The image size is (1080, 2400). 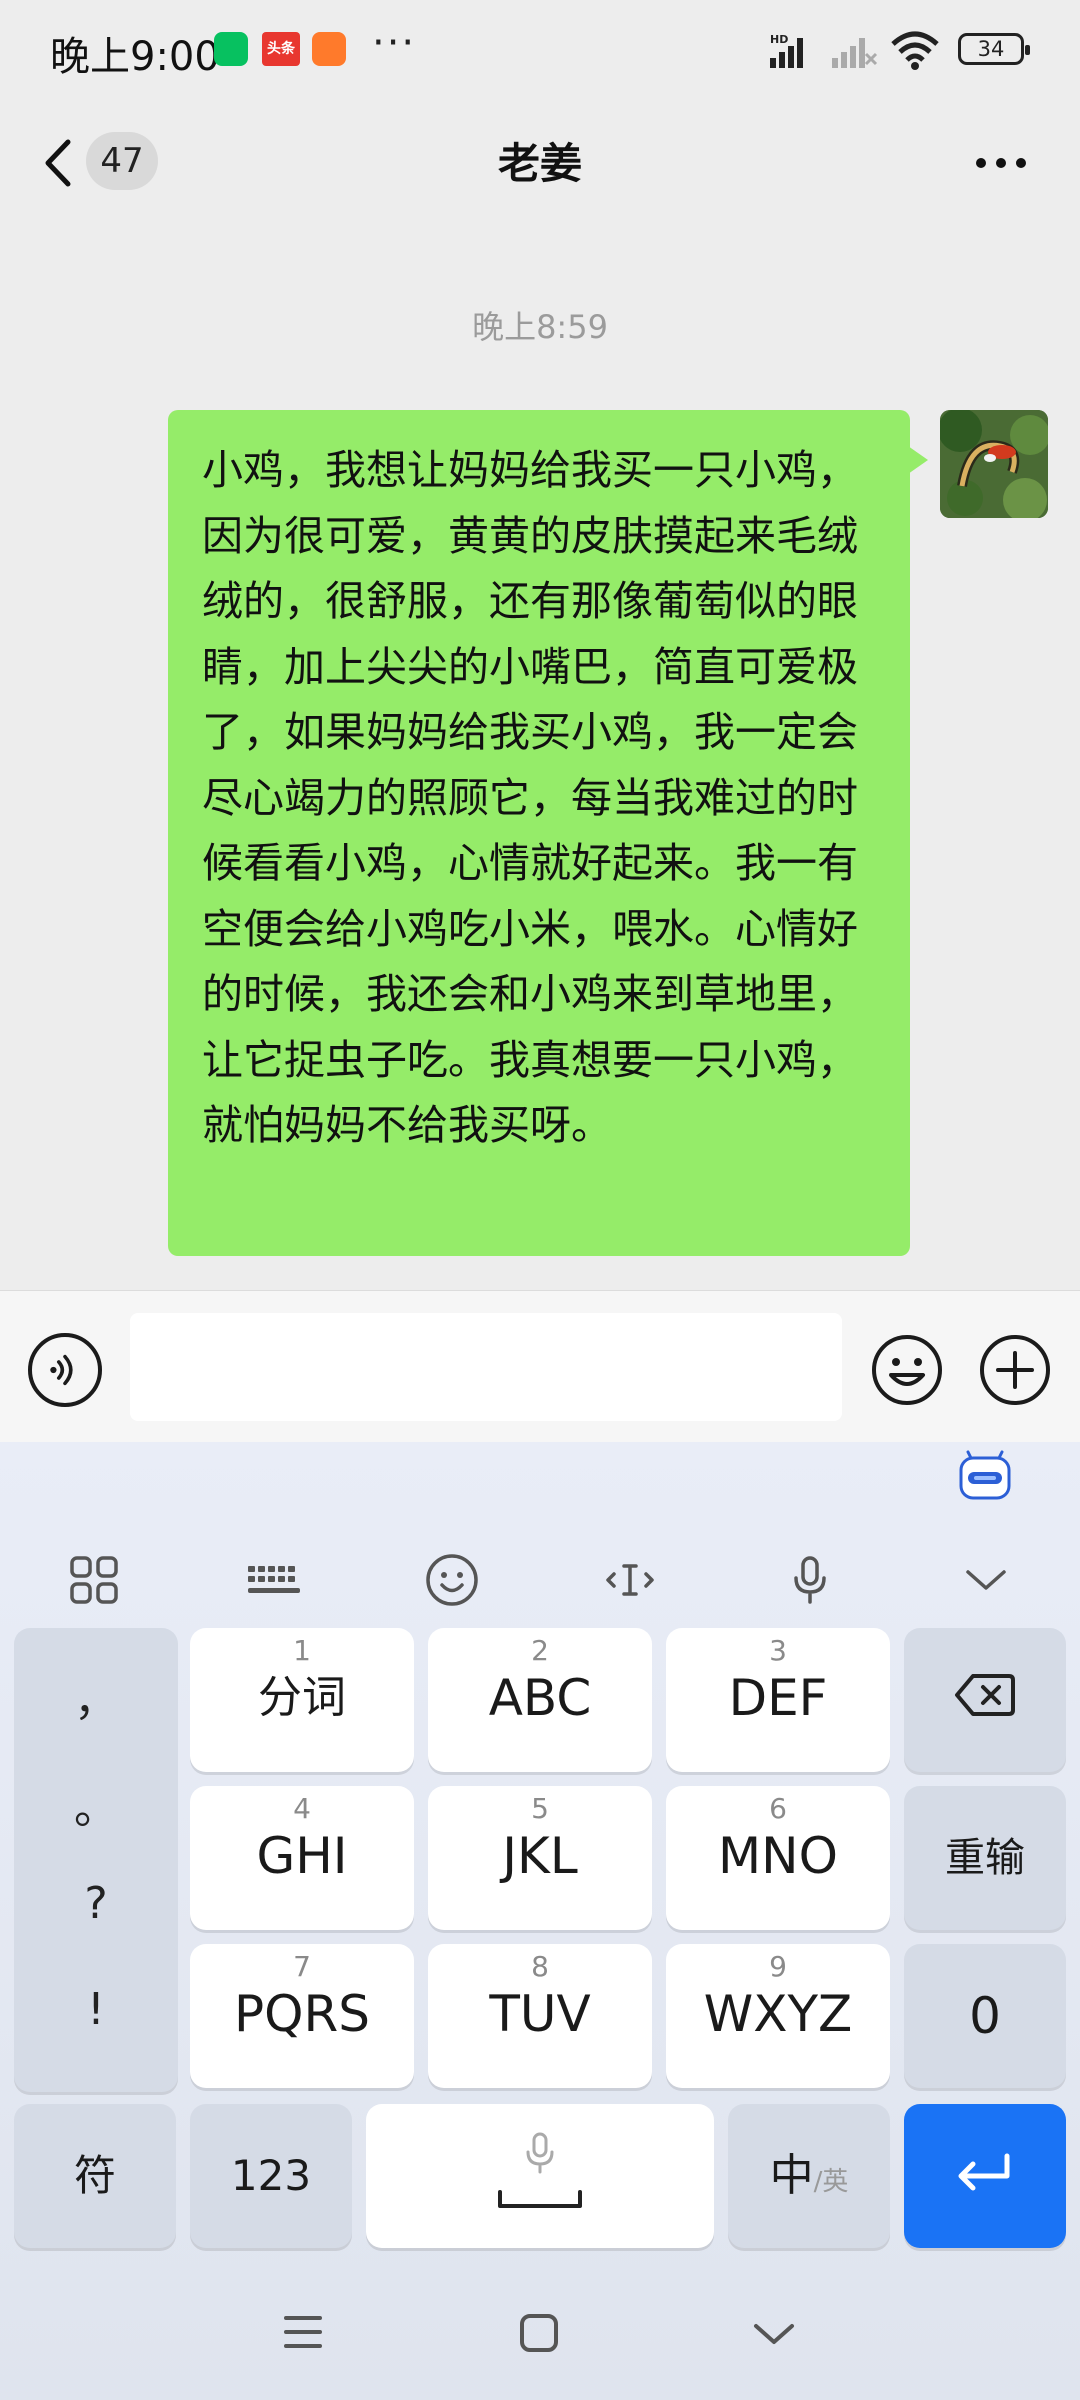 I want to click on key-1: 1 分词, so click(x=302, y=1700).